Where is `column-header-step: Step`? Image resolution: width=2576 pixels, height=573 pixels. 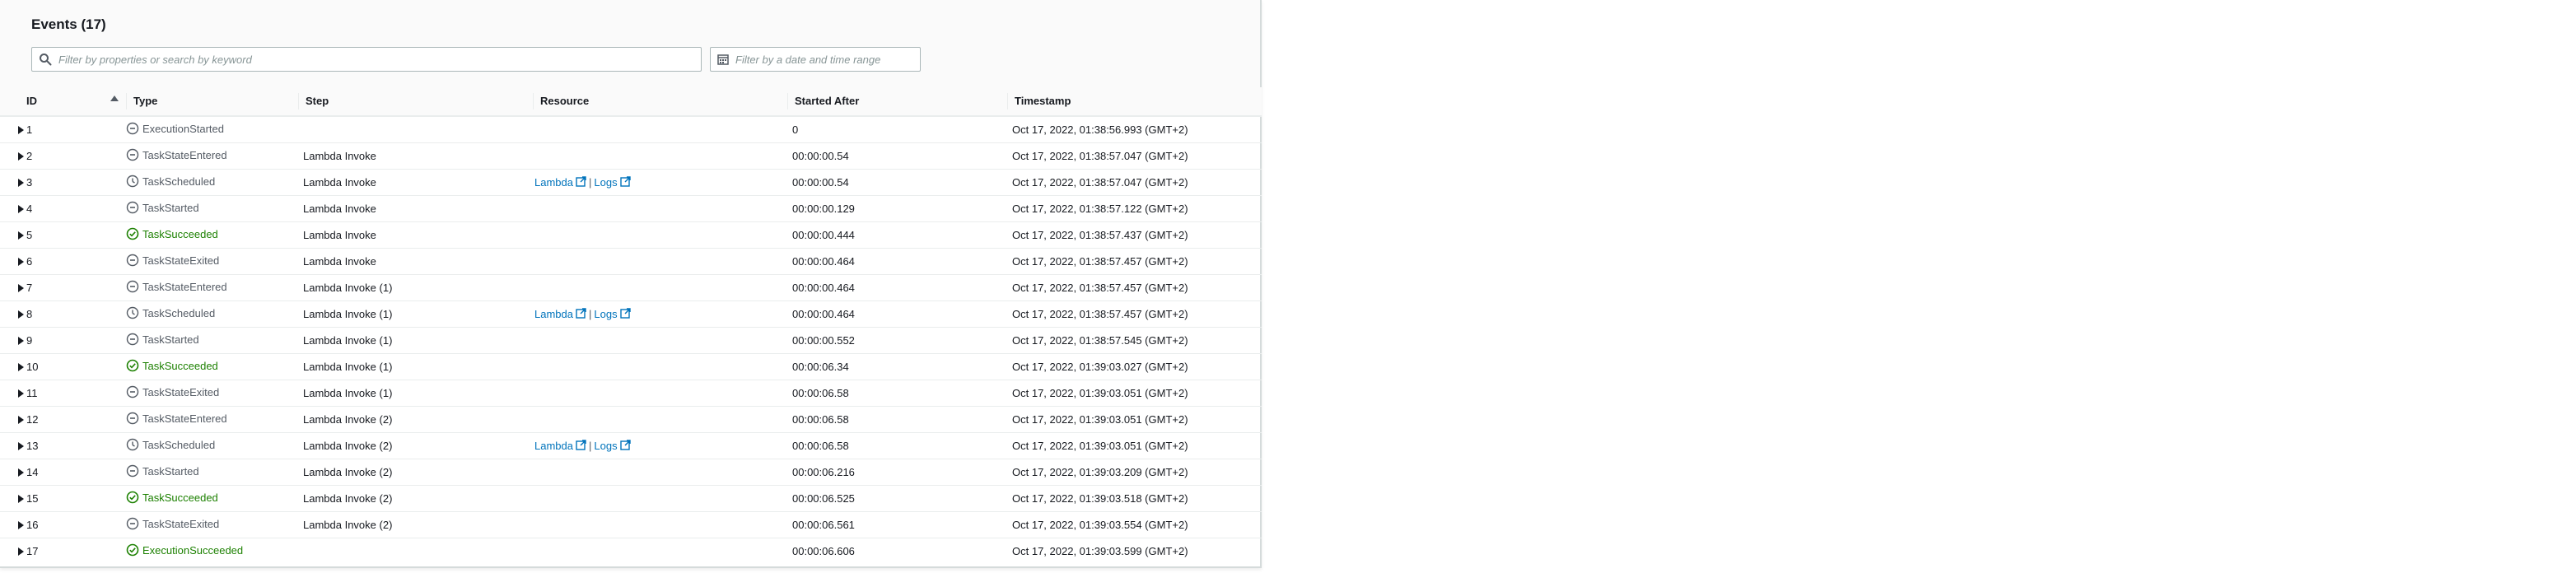
column-header-step: Step is located at coordinates (415, 102).